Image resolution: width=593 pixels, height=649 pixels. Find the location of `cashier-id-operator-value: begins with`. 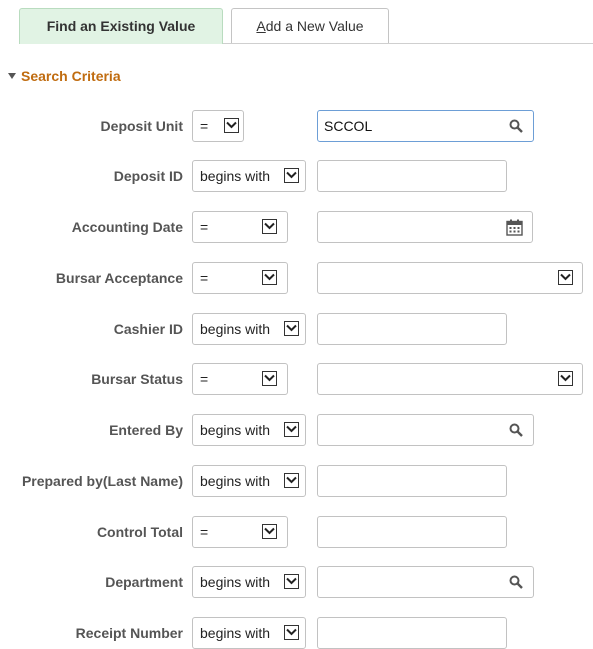

cashier-id-operator-value: begins with is located at coordinates (235, 329).